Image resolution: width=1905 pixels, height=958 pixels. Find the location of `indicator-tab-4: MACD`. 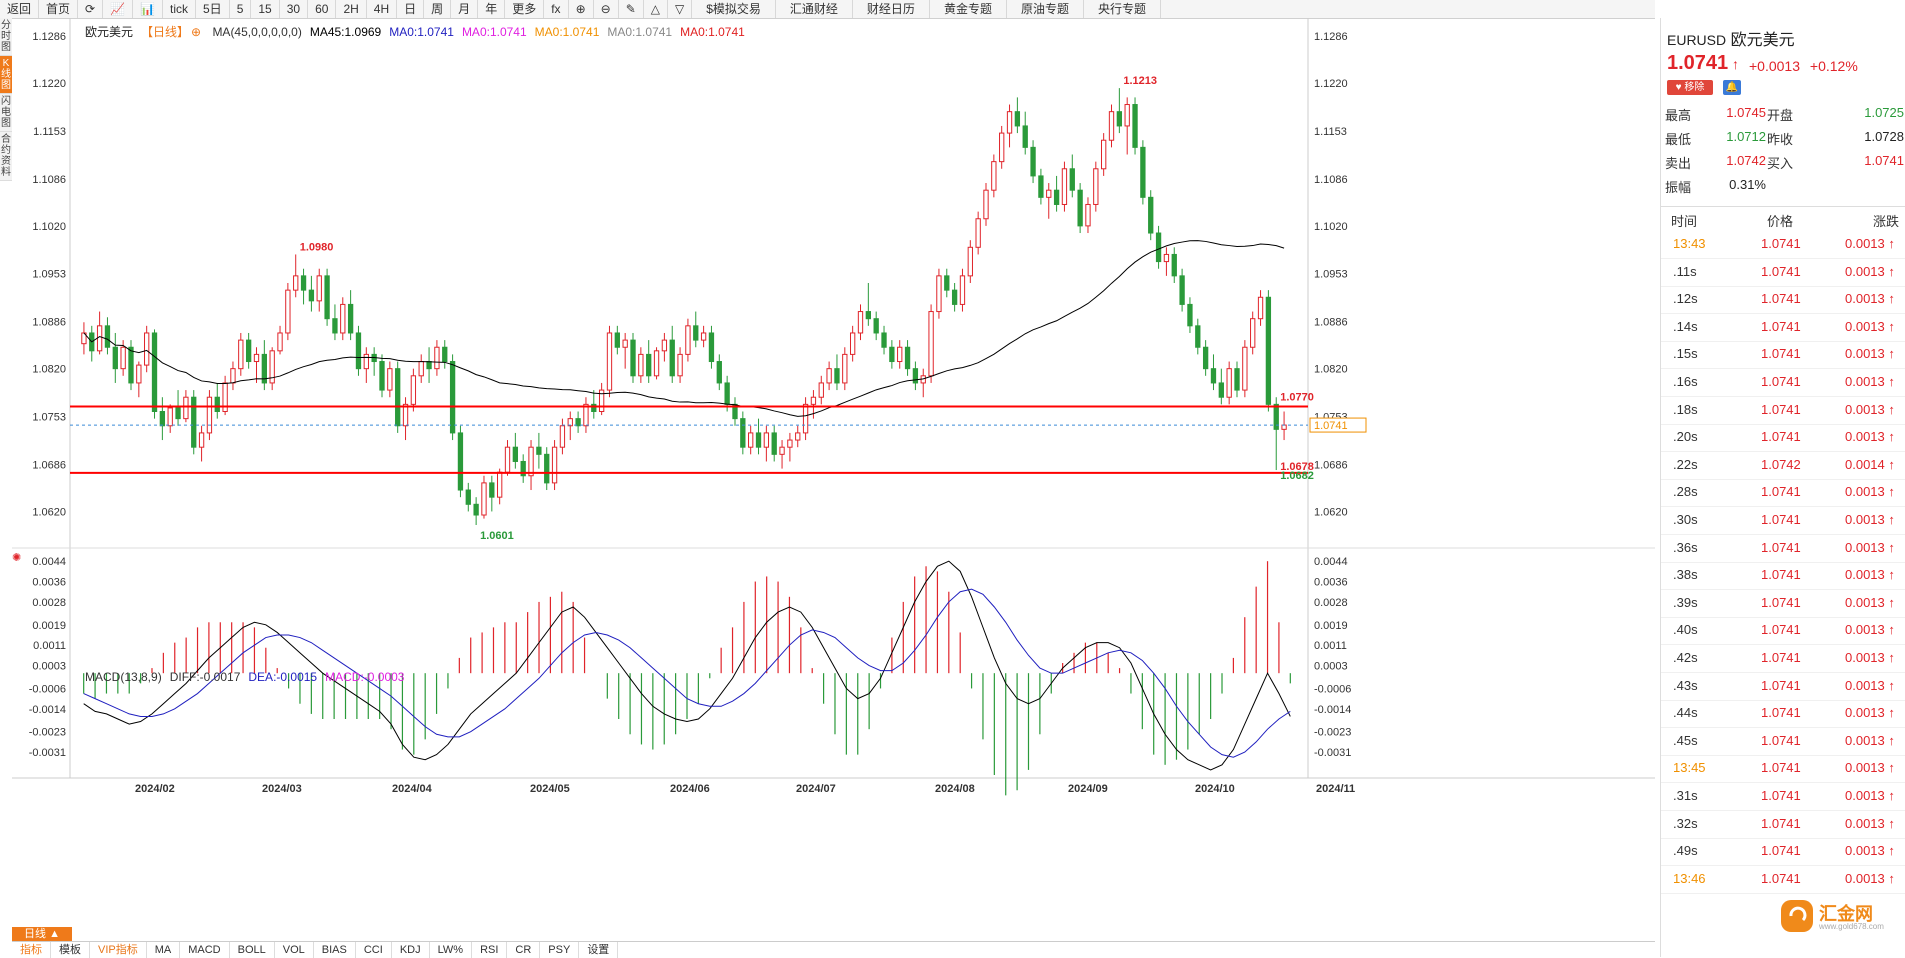

indicator-tab-4: MACD is located at coordinates (205, 950).